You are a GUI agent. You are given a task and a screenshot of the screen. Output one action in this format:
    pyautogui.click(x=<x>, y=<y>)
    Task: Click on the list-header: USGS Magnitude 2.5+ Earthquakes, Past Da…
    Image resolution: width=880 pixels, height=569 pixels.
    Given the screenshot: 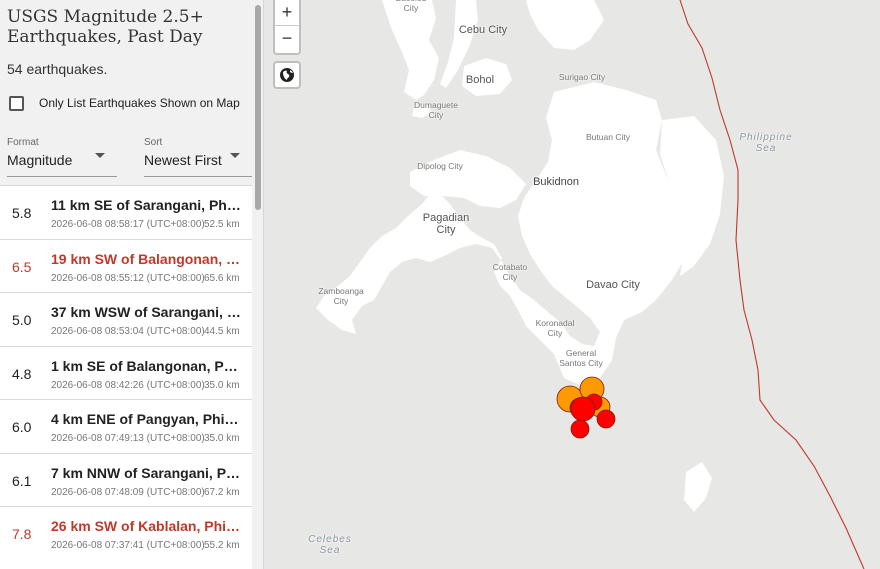 What is the action you would take?
    pyautogui.click(x=126, y=92)
    